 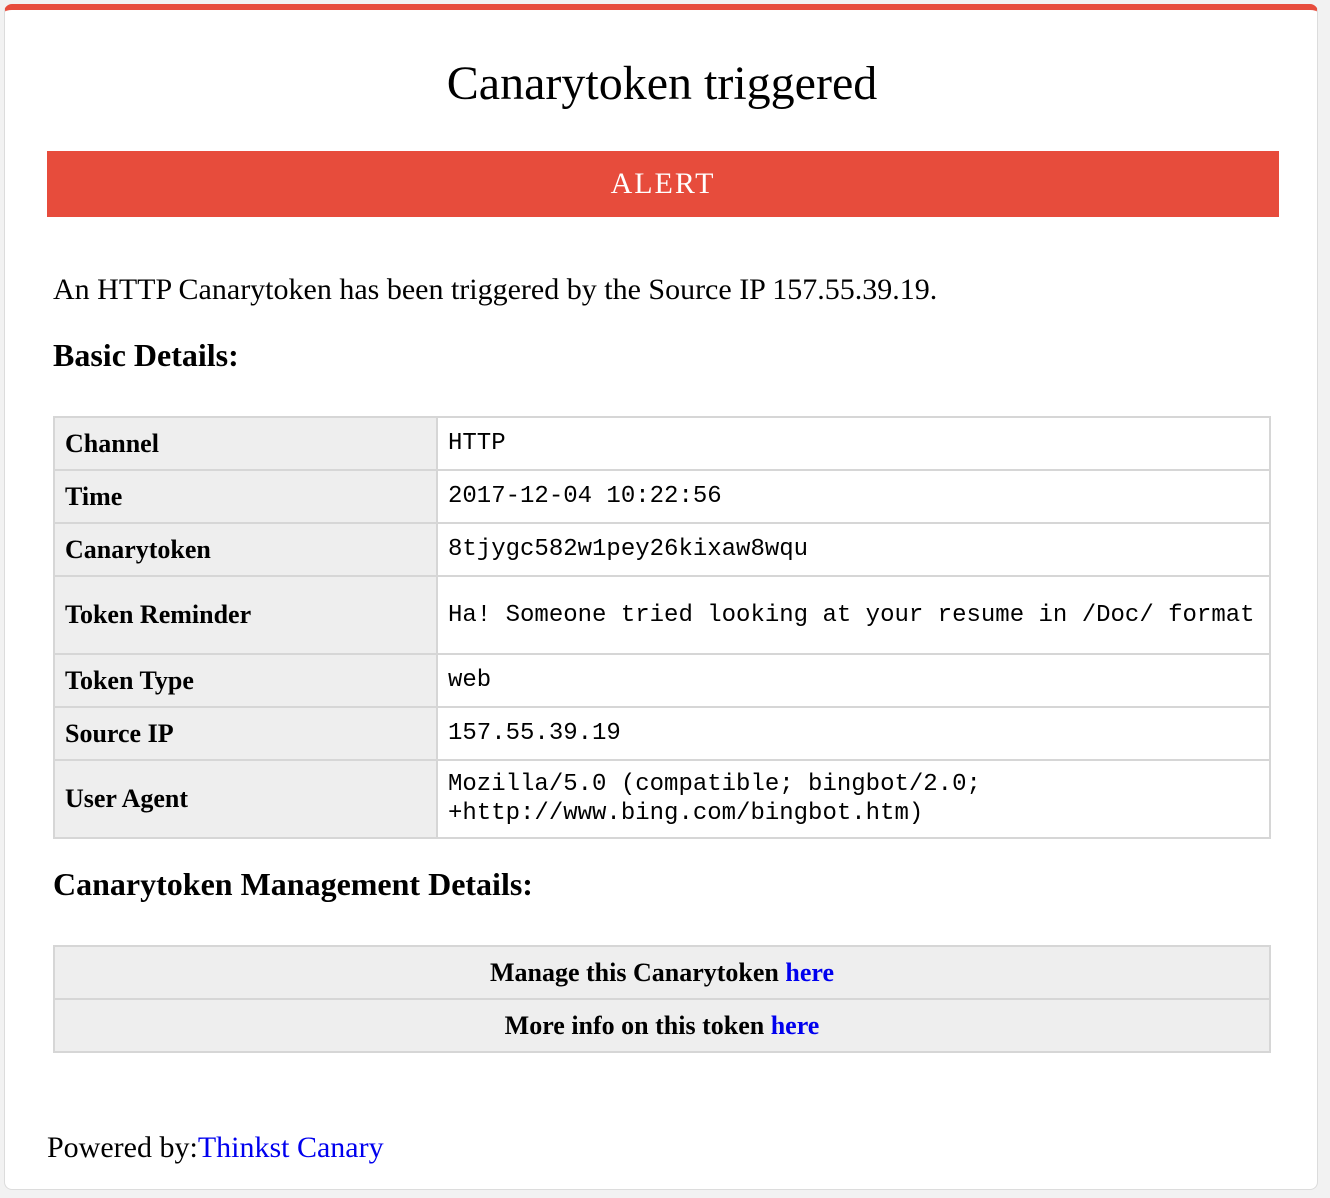 I want to click on manage-token-text: Manage this Canarytoken, so click(x=637, y=972).